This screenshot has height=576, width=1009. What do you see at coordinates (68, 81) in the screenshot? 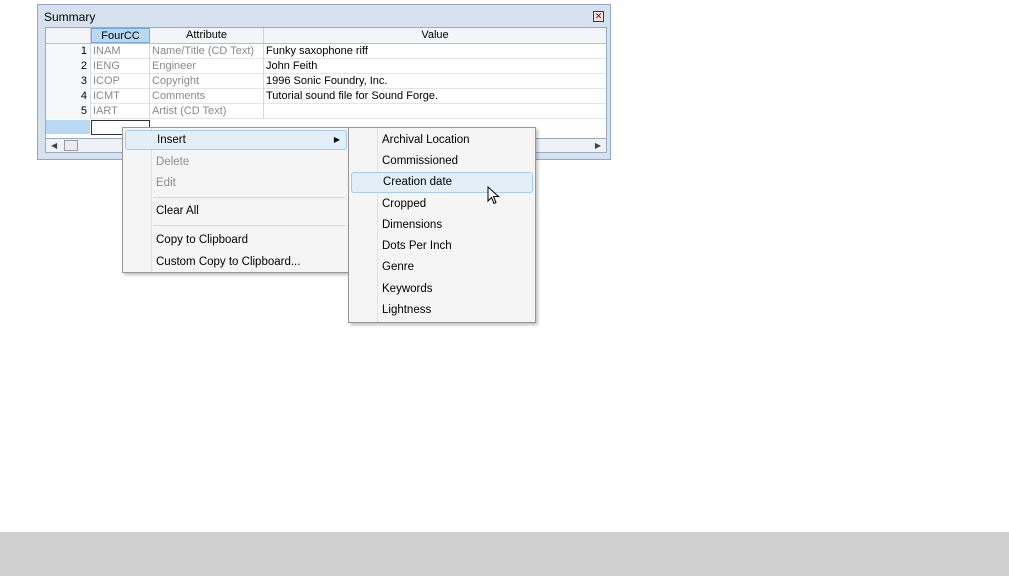
I see `row-number: 3` at bounding box center [68, 81].